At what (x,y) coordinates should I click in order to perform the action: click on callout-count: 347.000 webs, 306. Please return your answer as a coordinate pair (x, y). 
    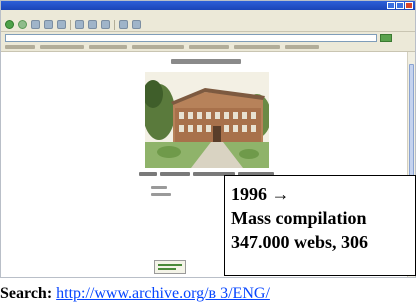
    Looking at the image, I should click on (300, 242).